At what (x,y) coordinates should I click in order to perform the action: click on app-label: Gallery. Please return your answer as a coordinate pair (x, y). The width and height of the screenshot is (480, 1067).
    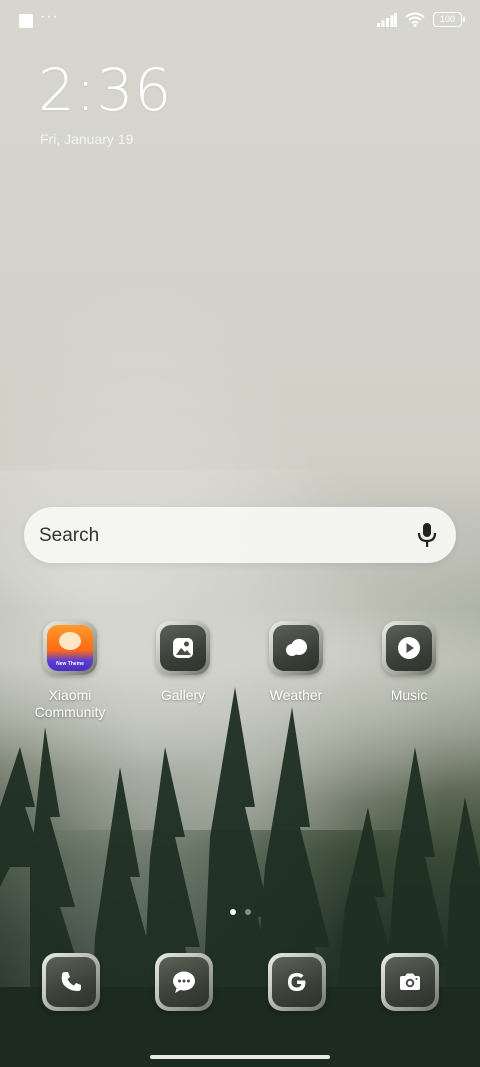
    Looking at the image, I should click on (183, 695).